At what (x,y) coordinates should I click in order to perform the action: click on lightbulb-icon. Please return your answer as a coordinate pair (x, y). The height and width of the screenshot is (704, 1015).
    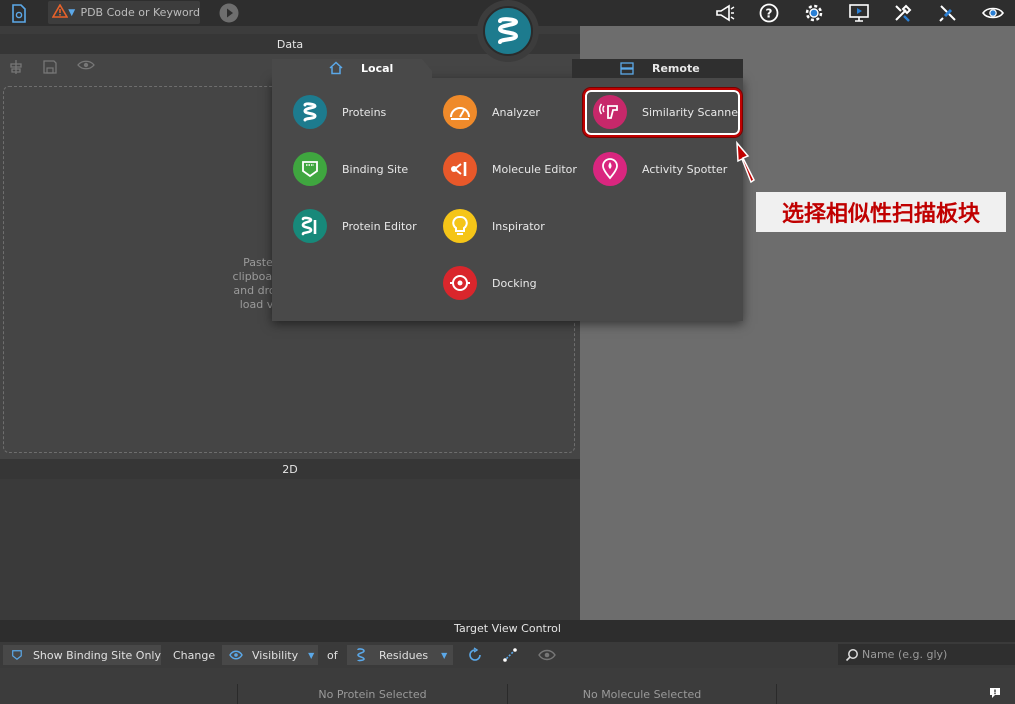
    Looking at the image, I should click on (460, 226).